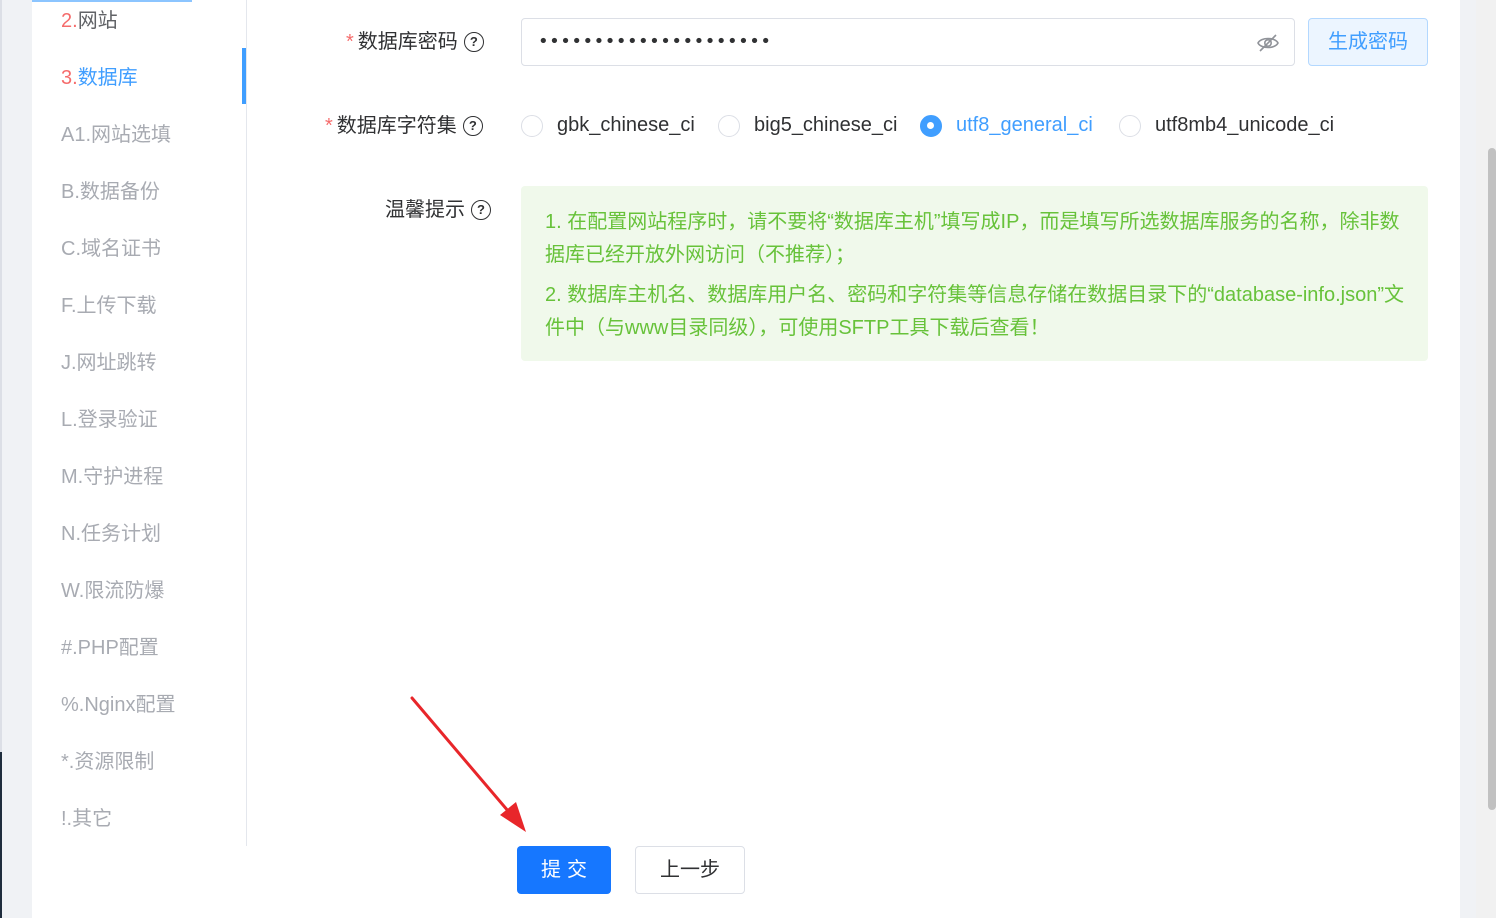 The width and height of the screenshot is (1496, 918). What do you see at coordinates (111, 249) in the screenshot?
I see `sidebar-item-domain-cert: C.域名证书` at bounding box center [111, 249].